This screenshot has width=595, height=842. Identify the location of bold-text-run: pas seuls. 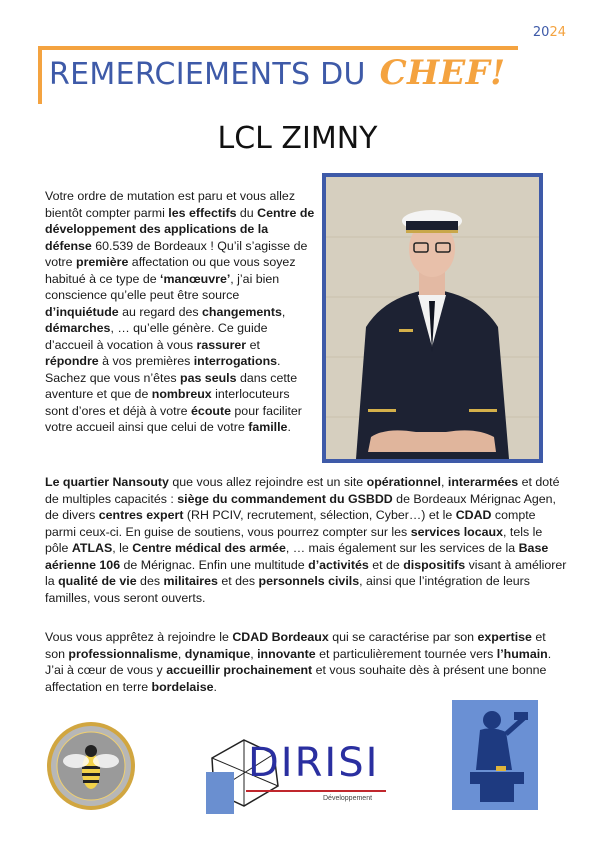
(208, 377).